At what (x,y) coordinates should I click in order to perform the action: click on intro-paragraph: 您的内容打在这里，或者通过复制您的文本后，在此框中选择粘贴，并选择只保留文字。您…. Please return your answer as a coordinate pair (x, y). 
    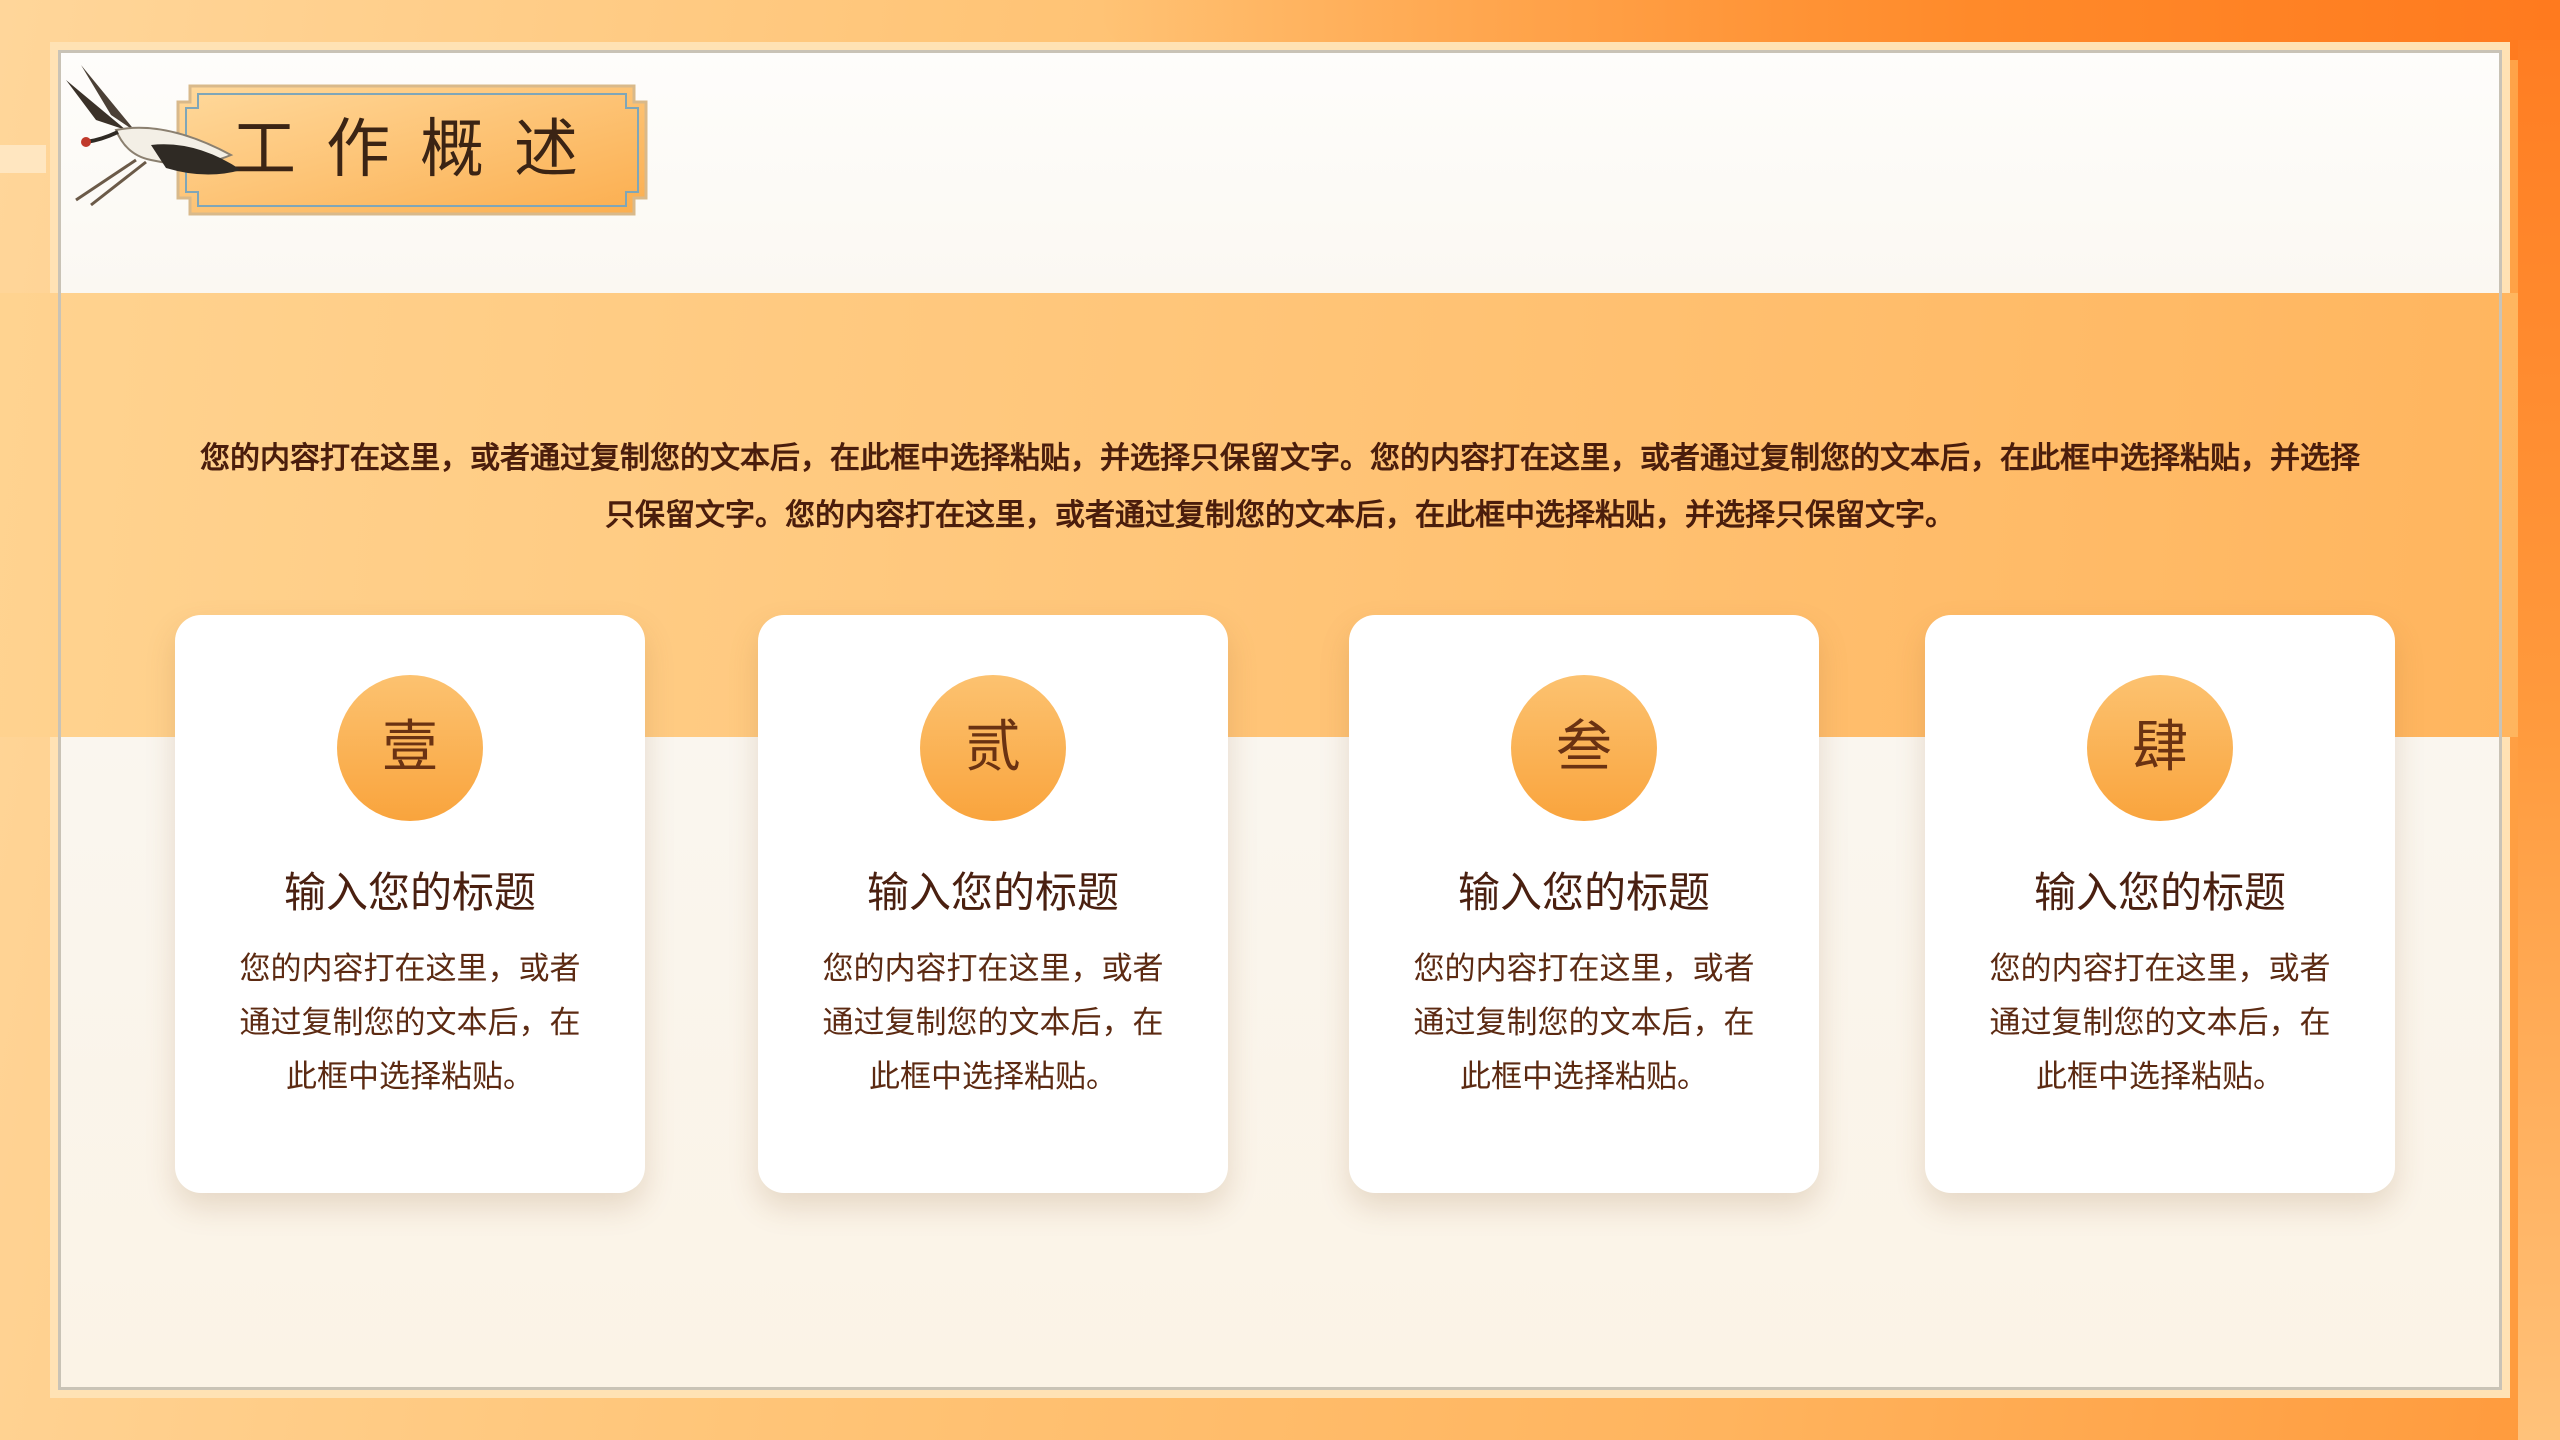
    Looking at the image, I should click on (1280, 487).